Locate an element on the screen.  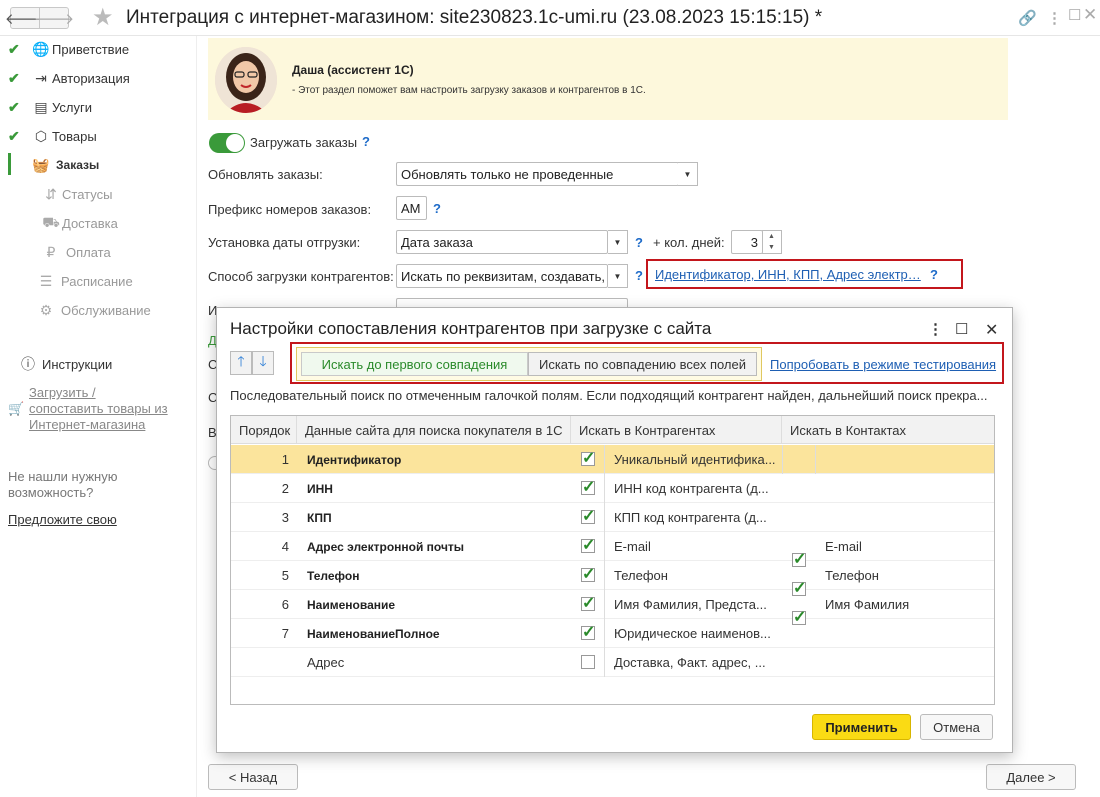
assistant-avatar is located at coordinates (246, 80).